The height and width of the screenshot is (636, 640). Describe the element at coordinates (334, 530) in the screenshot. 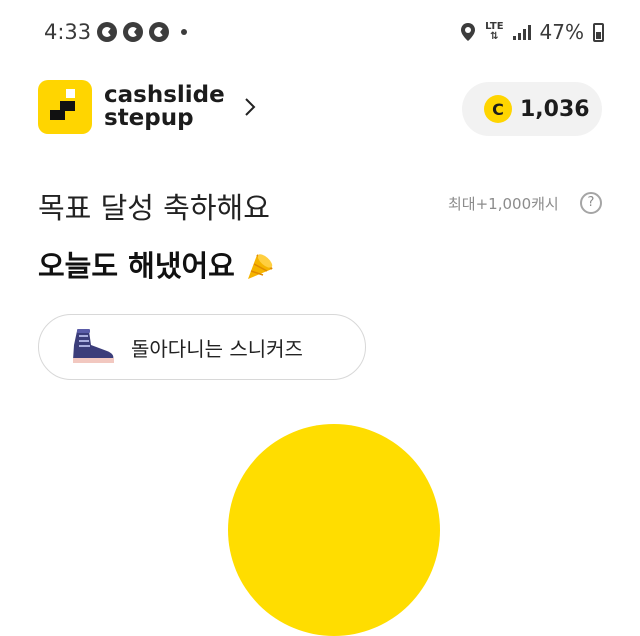

I see `step-button` at that location.